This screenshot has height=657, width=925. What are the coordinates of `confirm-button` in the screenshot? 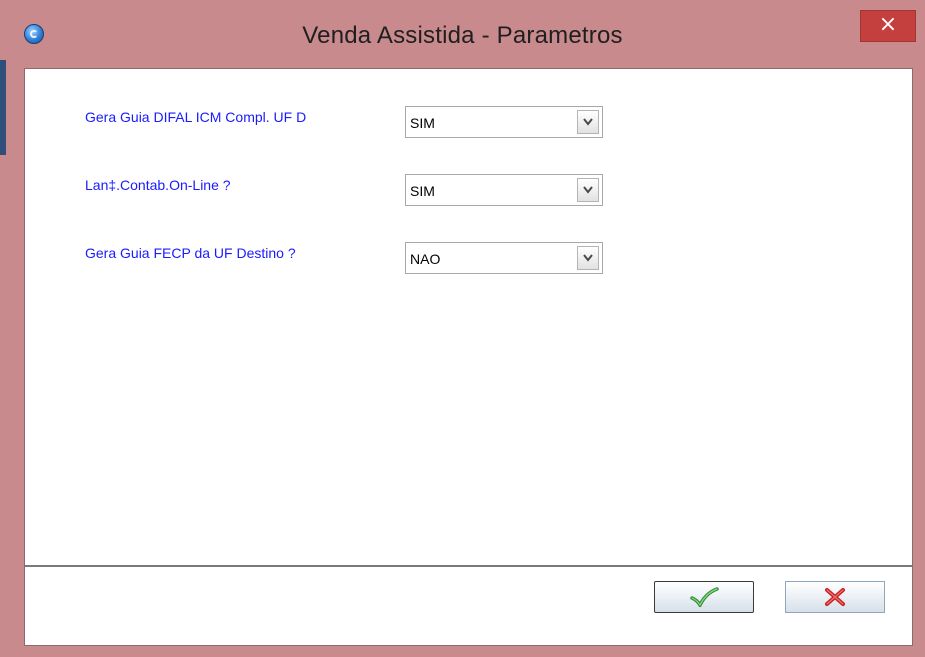 It's located at (704, 597).